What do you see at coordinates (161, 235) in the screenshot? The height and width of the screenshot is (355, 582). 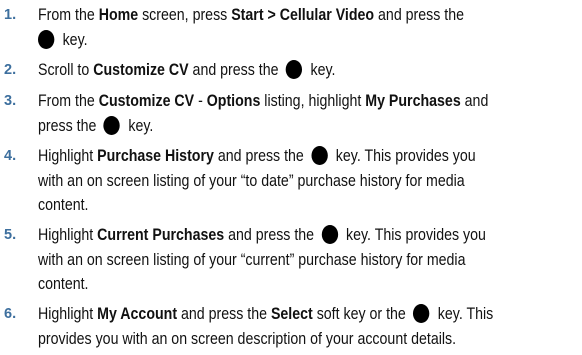 I see `step-bold-text: Current Purchases` at bounding box center [161, 235].